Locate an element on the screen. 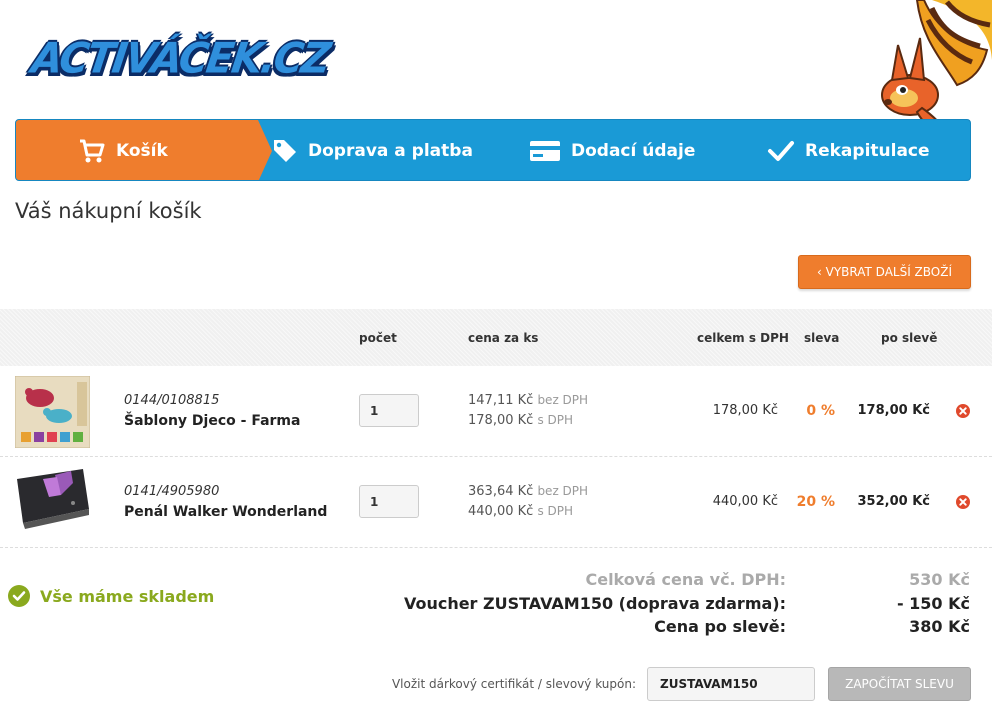  product-name: Penál Walker Wonderland is located at coordinates (225, 512).